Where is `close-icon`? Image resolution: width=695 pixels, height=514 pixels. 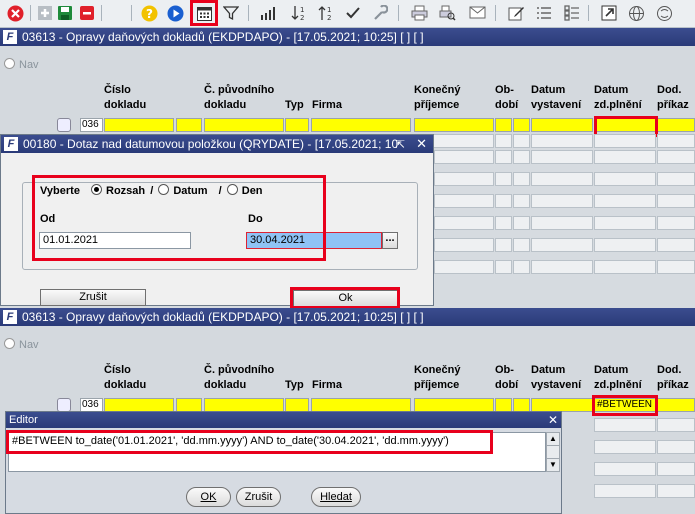 close-icon is located at coordinates (15, 13).